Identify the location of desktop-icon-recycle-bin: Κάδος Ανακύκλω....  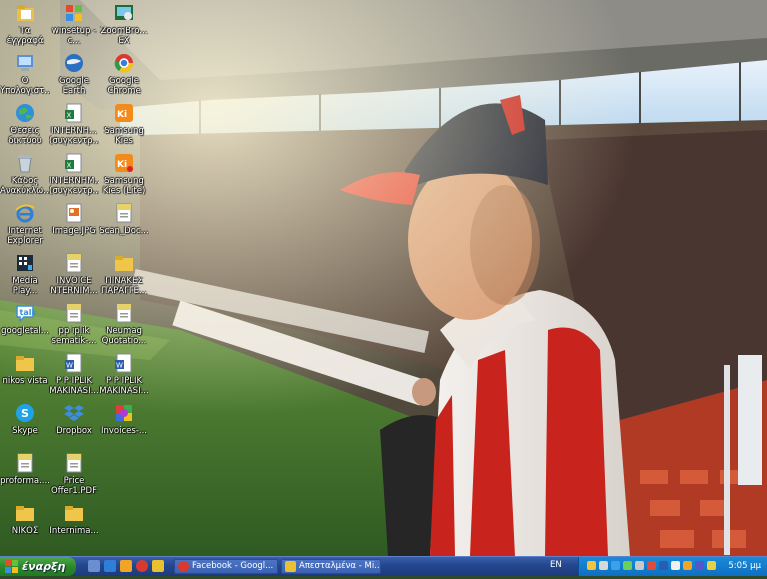
(25, 174).